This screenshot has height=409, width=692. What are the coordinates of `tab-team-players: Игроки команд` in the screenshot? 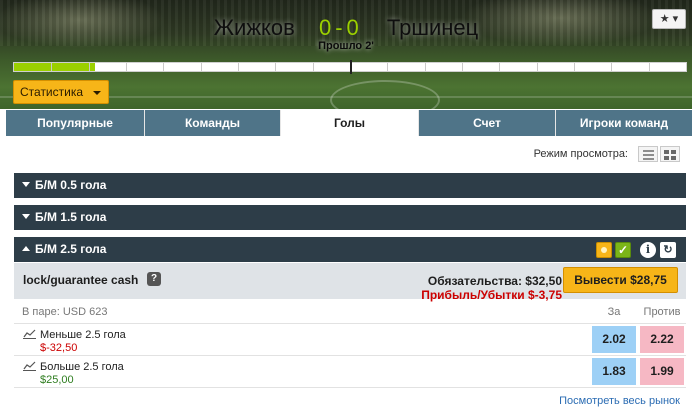 It's located at (624, 123).